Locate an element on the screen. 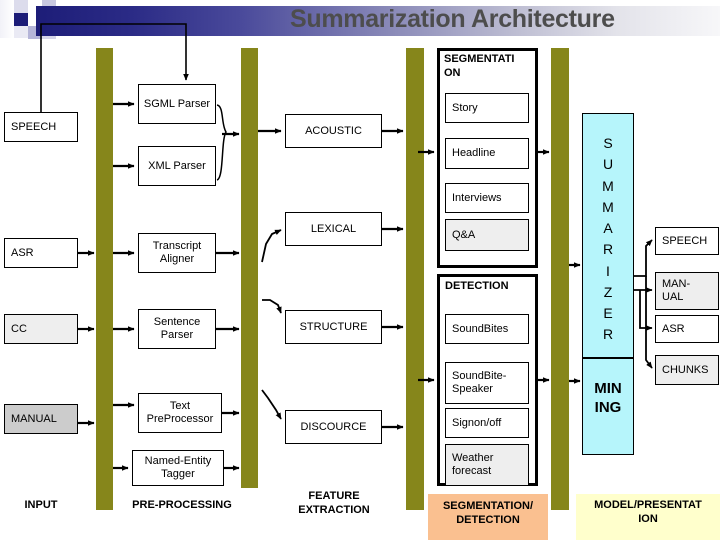  summarizer-letter-1: U is located at coordinates (608, 164).